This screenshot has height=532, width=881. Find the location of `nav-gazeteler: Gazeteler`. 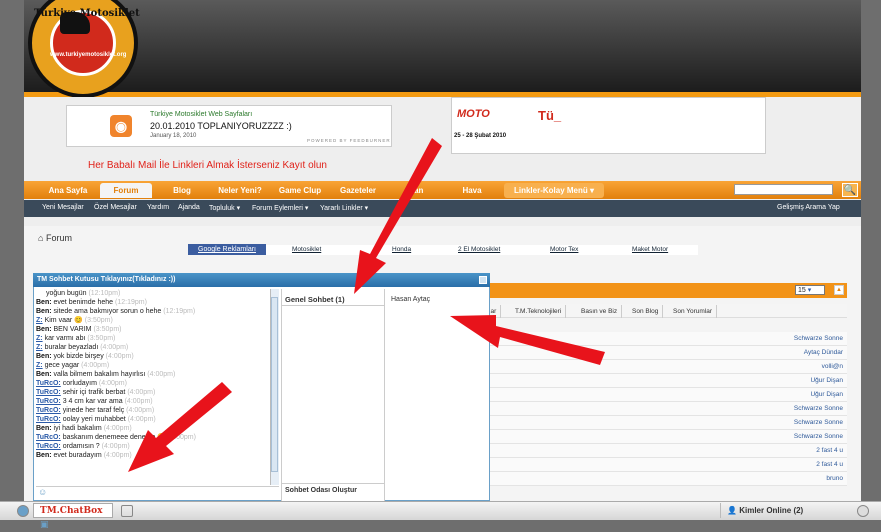

nav-gazeteler: Gazeteler is located at coordinates (358, 190).